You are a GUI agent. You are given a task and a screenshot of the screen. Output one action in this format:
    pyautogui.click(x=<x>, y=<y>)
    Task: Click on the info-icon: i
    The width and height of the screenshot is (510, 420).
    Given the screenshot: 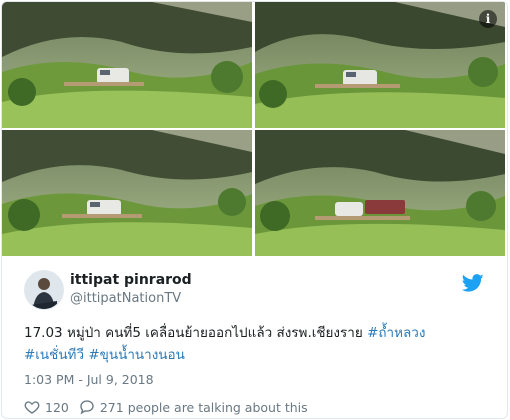 What is the action you would take?
    pyautogui.click(x=488, y=19)
    